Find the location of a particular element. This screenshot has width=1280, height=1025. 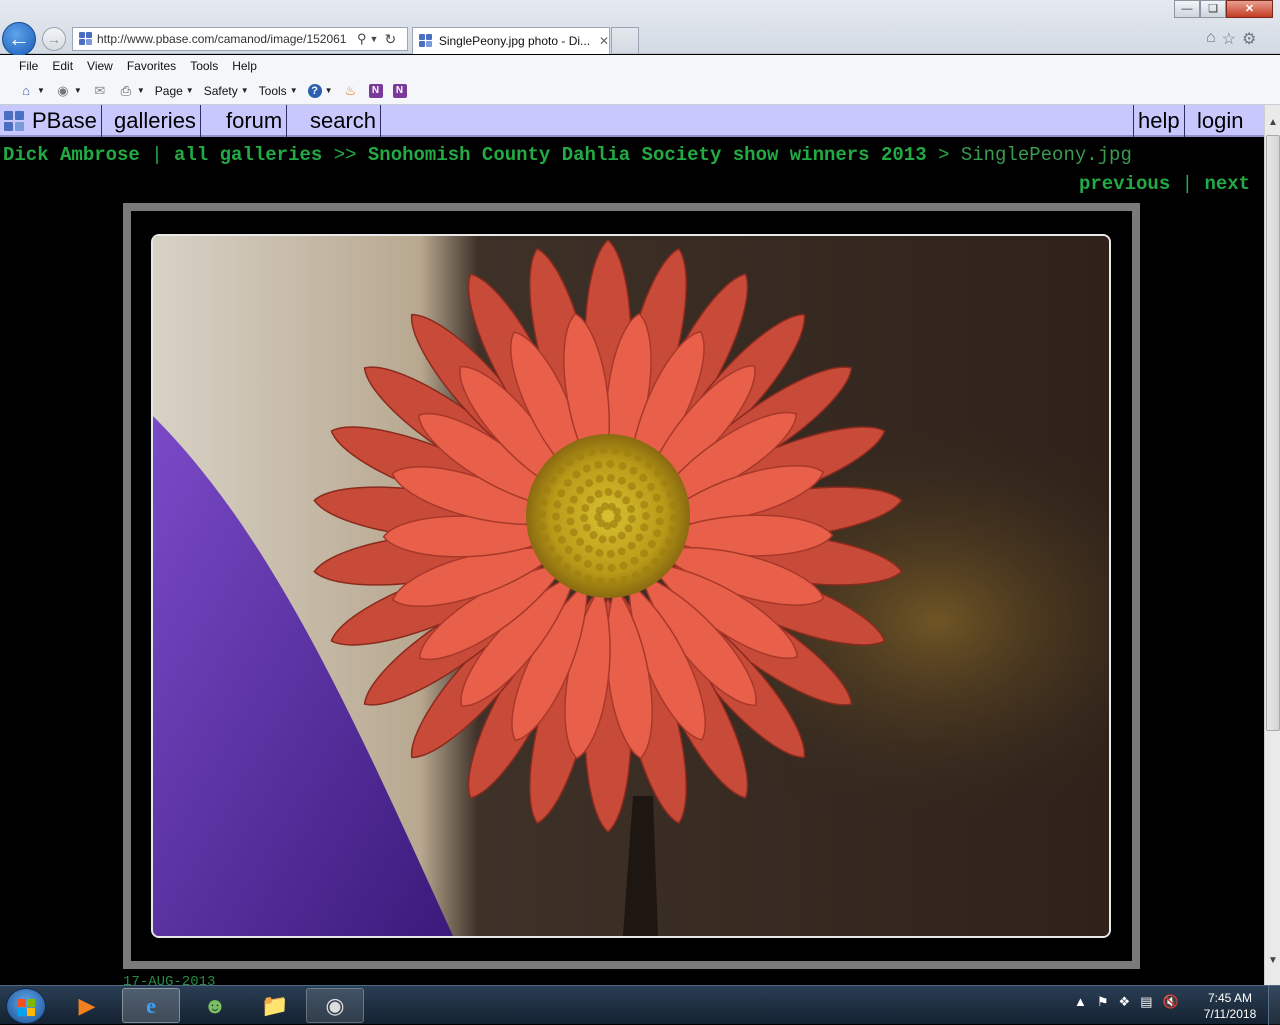

scroll-down-icon: ▼ is located at coordinates (1272, 963).